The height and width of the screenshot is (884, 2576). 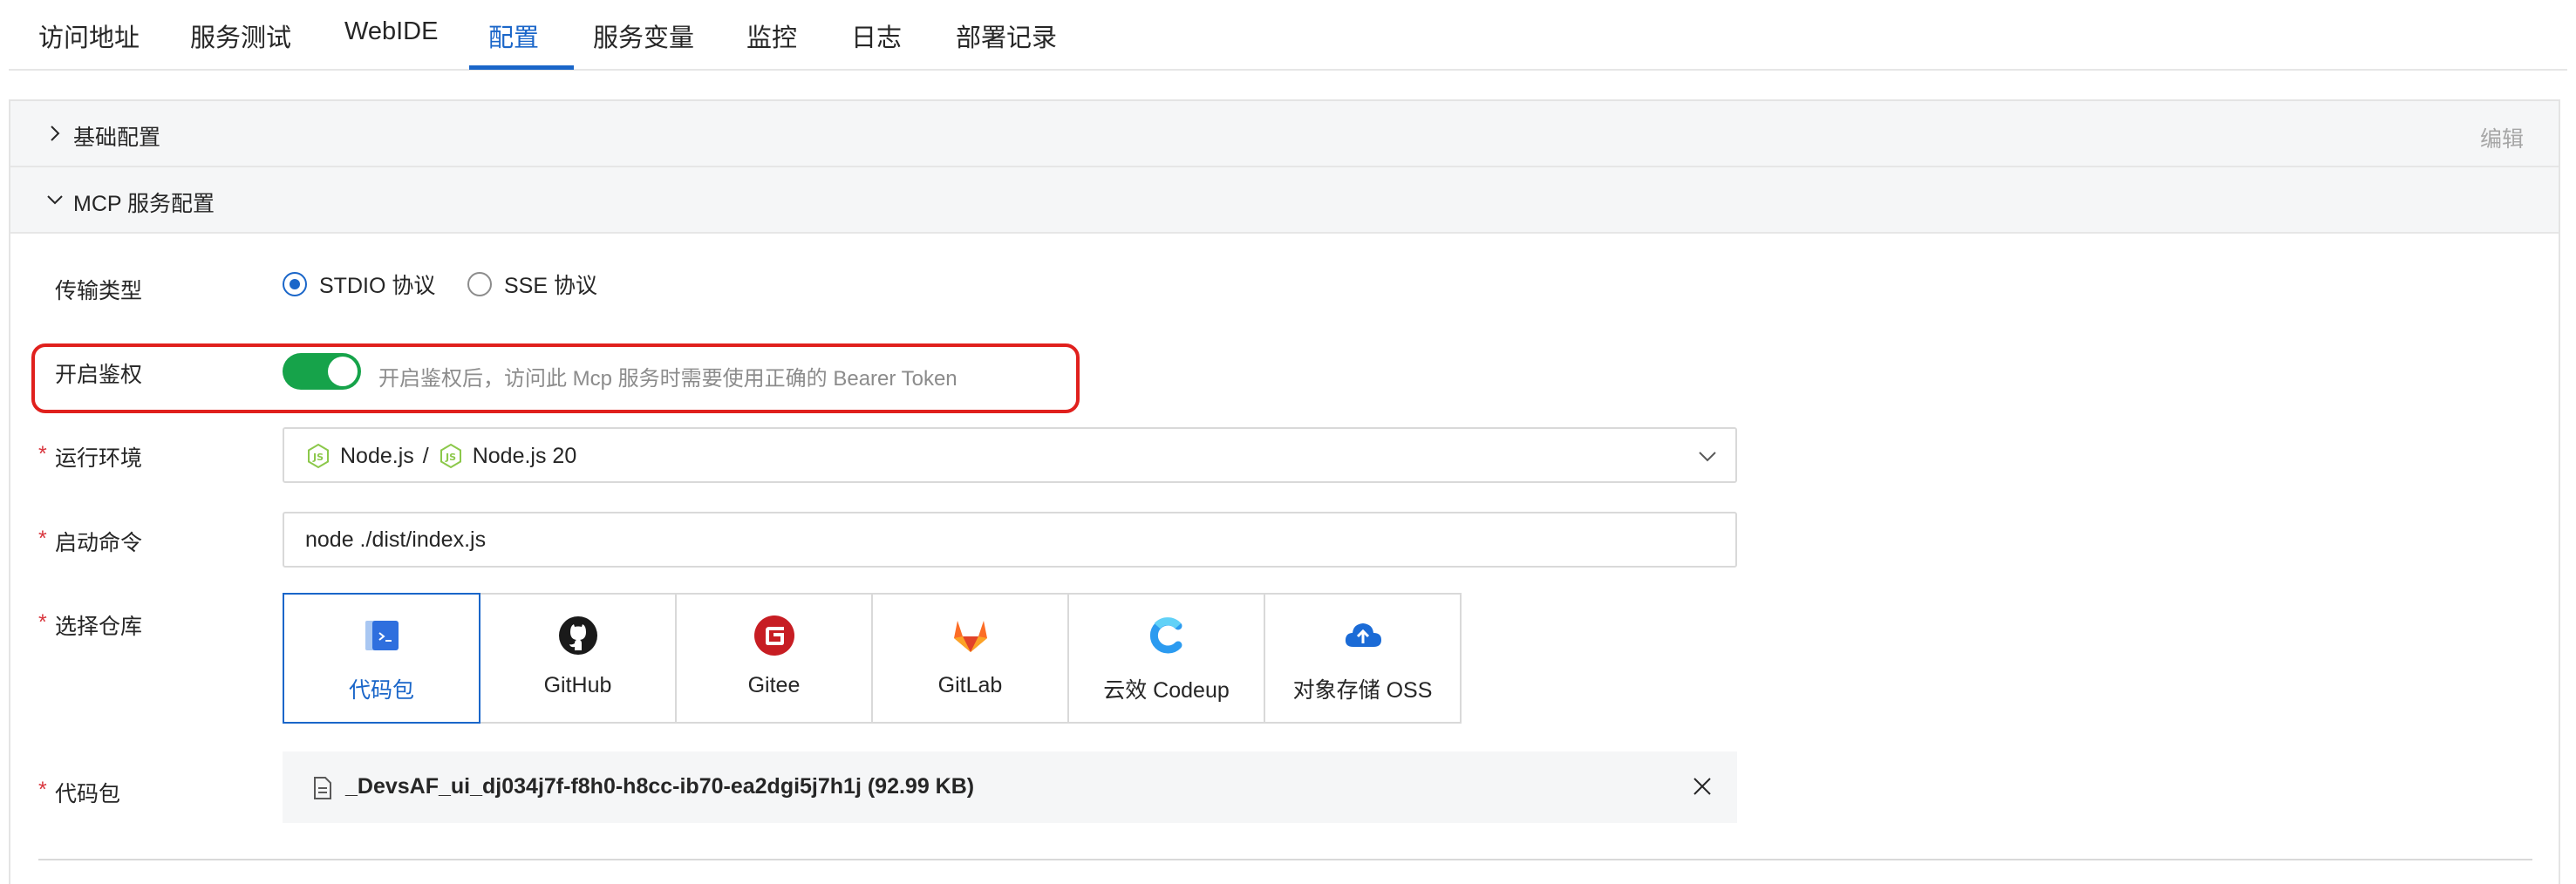 What do you see at coordinates (643, 35) in the screenshot?
I see `tab-service-variables: 服务变量` at bounding box center [643, 35].